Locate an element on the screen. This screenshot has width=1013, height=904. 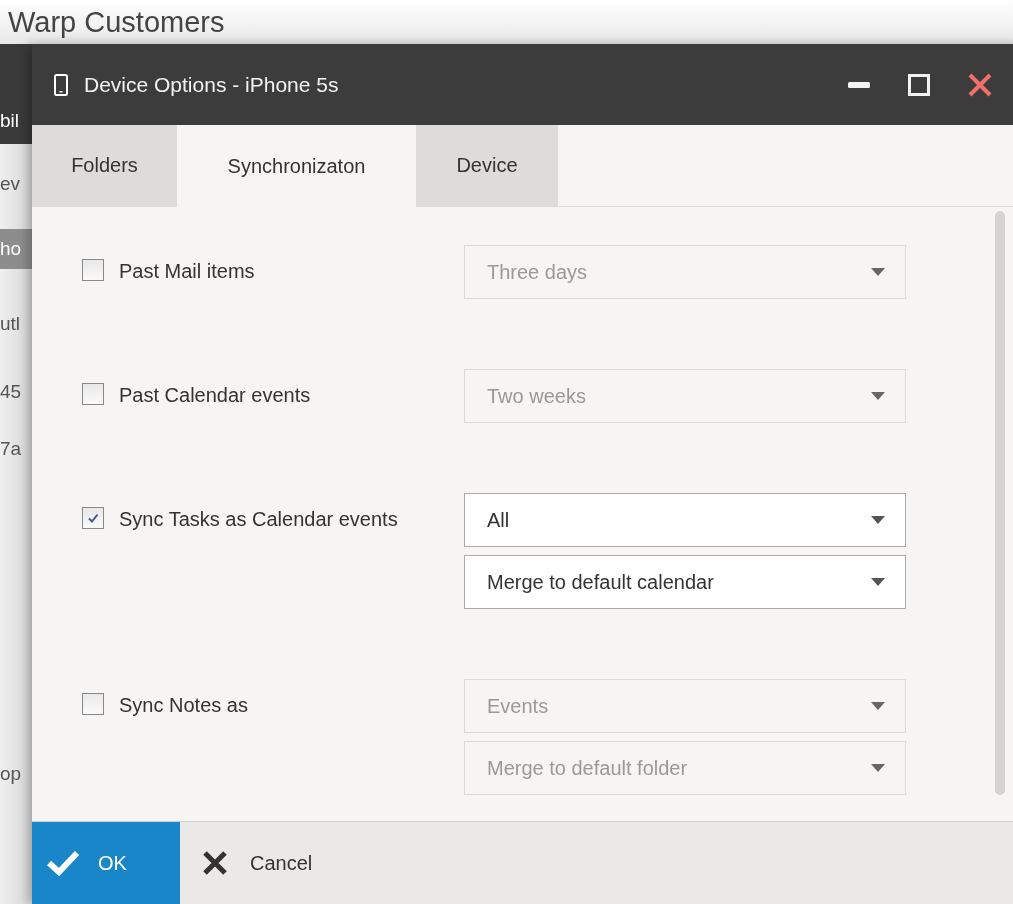
background-text: 7a is located at coordinates (11, 449).